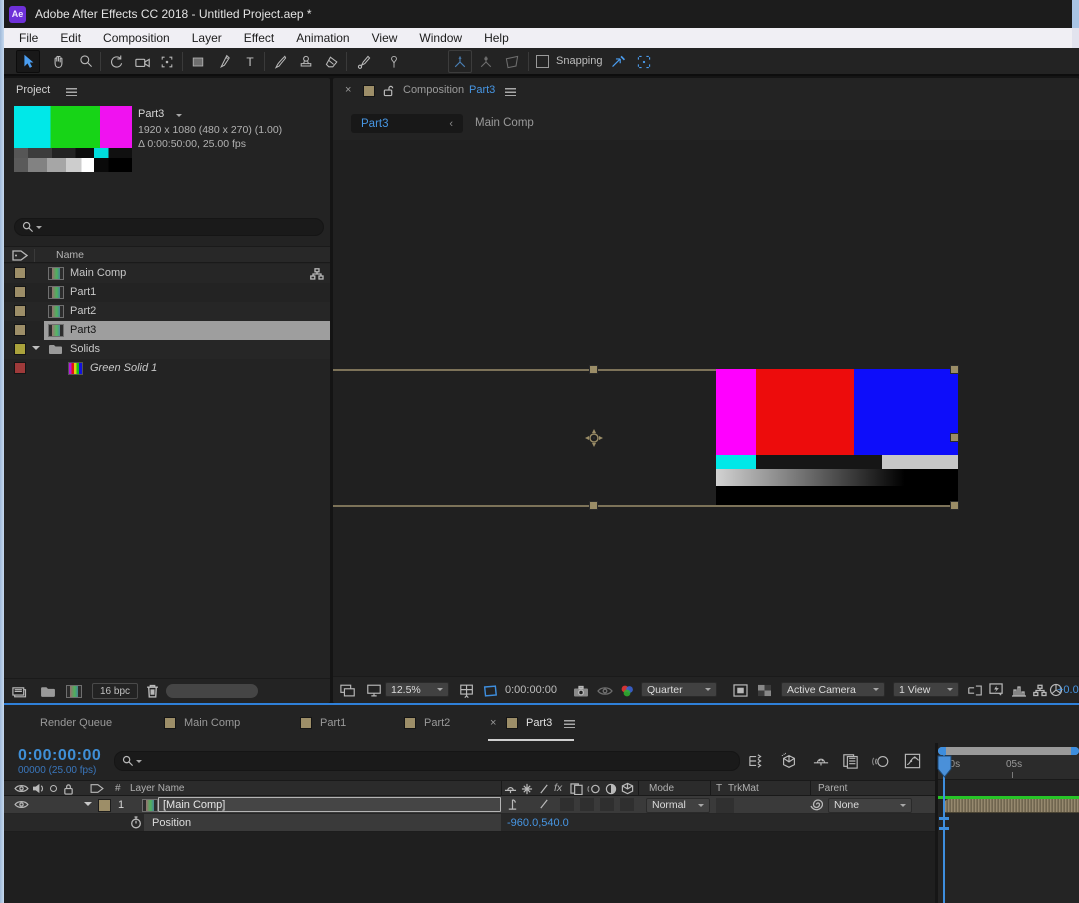  I want to click on resolution-dropdown: Quarter, so click(679, 689).